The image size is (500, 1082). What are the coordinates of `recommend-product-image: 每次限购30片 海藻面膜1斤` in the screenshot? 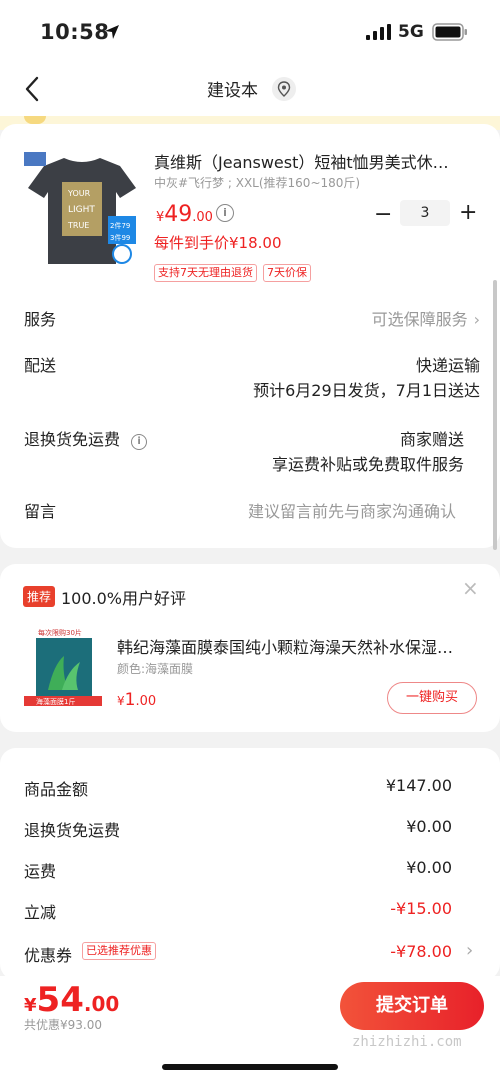 It's located at (63, 666).